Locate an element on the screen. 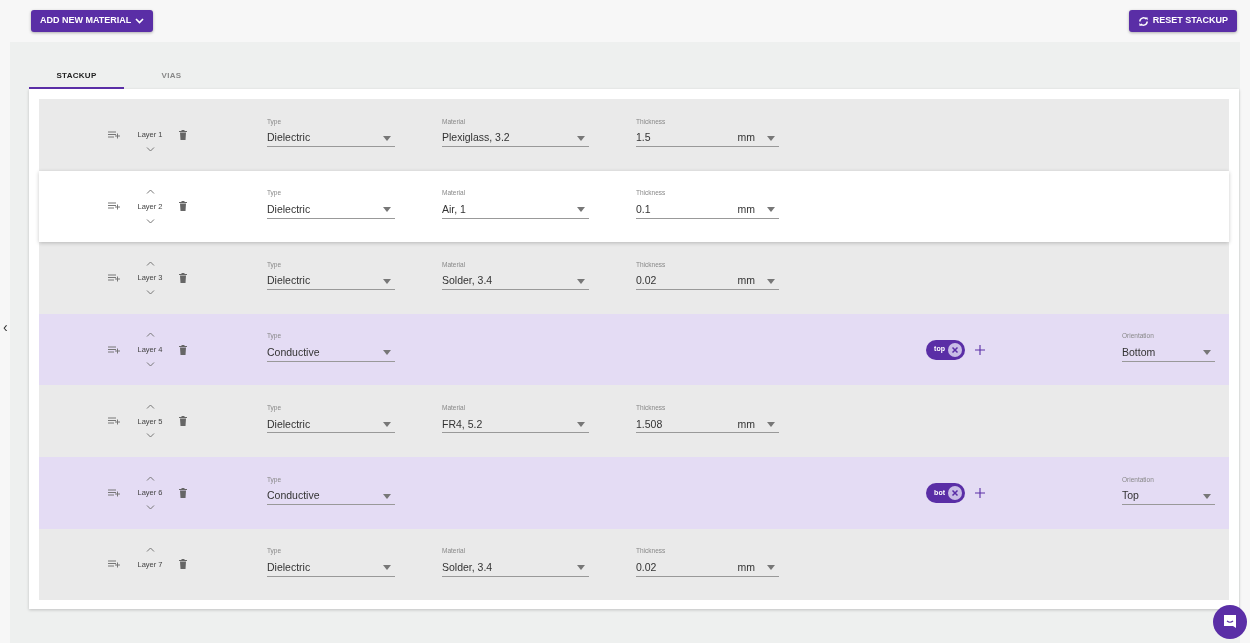  chevron-up-icon is located at coordinates (150, 192).